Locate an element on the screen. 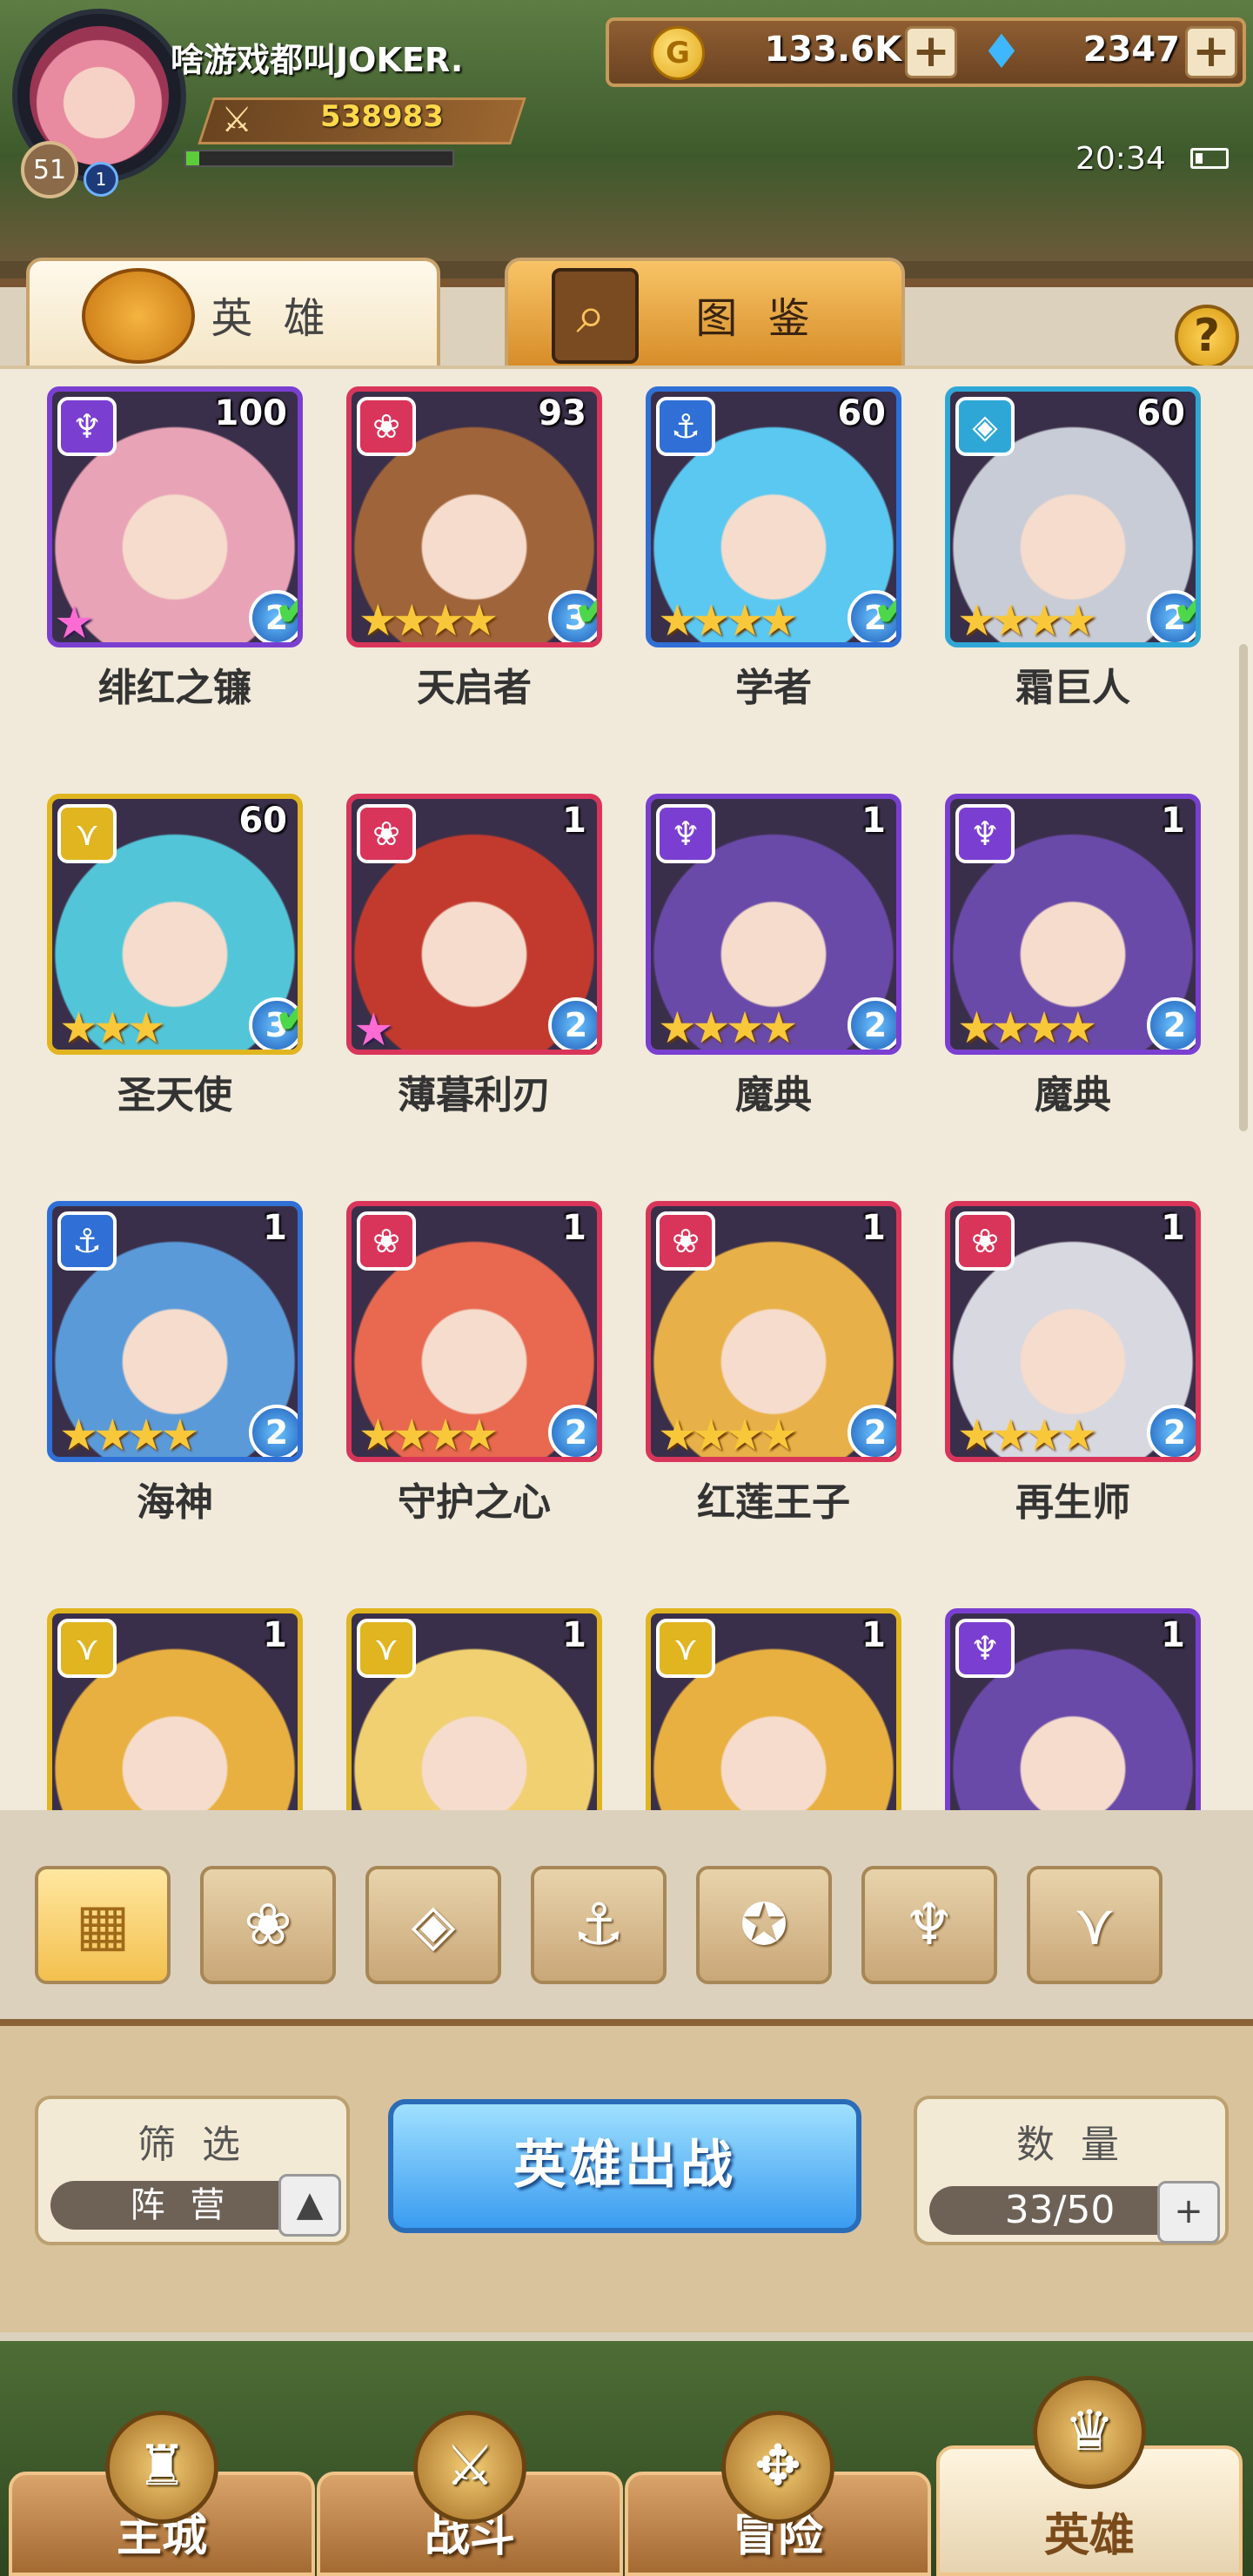 The image size is (1253, 2576). hero-card: ◈ 60★★★★2✔ 霜巨人 is located at coordinates (1073, 550).